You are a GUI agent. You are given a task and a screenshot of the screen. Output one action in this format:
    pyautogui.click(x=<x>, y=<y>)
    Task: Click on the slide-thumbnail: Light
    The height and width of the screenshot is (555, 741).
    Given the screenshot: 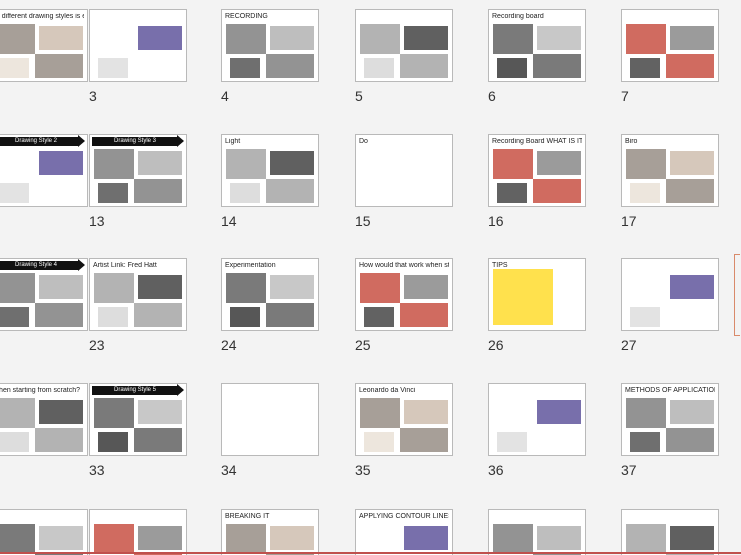 What is the action you would take?
    pyautogui.click(x=270, y=170)
    